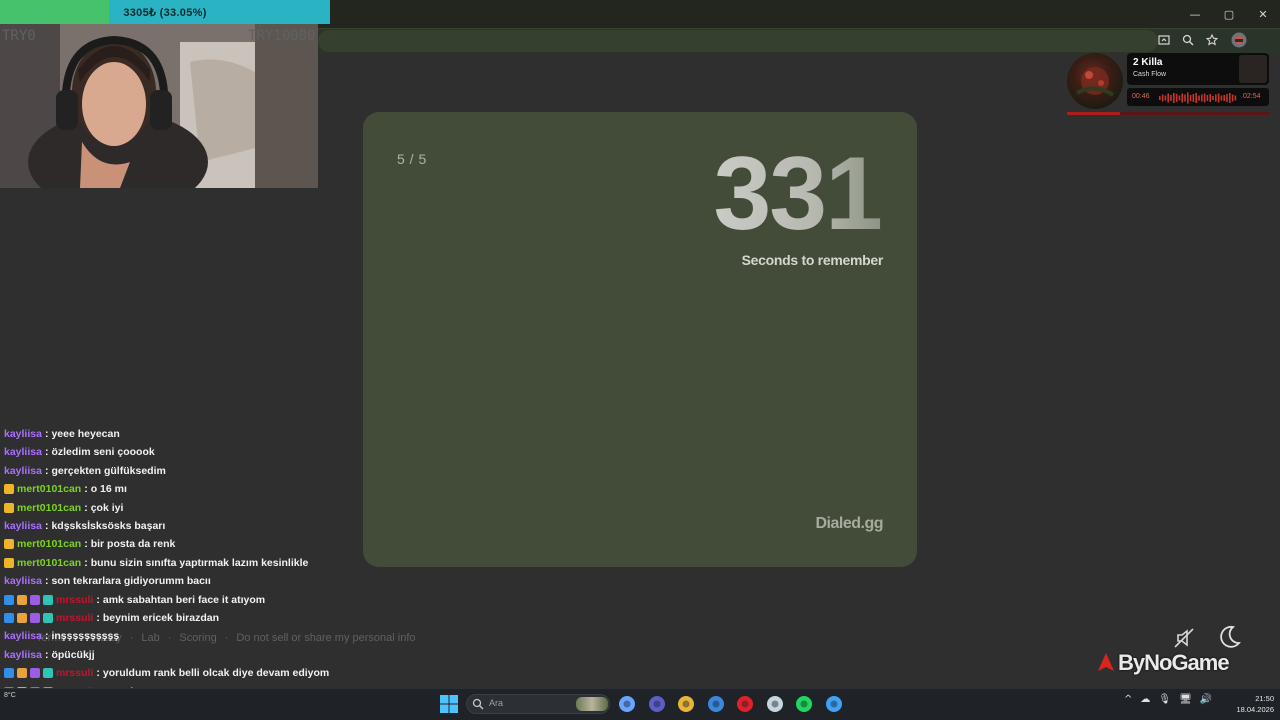  I want to click on window-controls: — ▢ ✕, so click(1229, 14).